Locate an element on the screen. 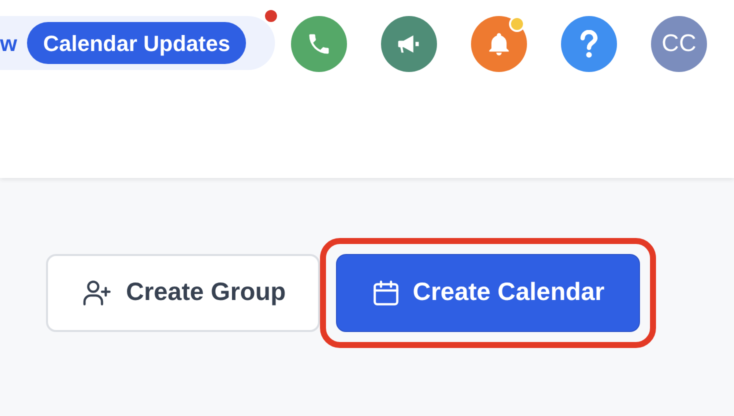 This screenshot has height=416, width=734. announcement-text: w is located at coordinates (9, 44).